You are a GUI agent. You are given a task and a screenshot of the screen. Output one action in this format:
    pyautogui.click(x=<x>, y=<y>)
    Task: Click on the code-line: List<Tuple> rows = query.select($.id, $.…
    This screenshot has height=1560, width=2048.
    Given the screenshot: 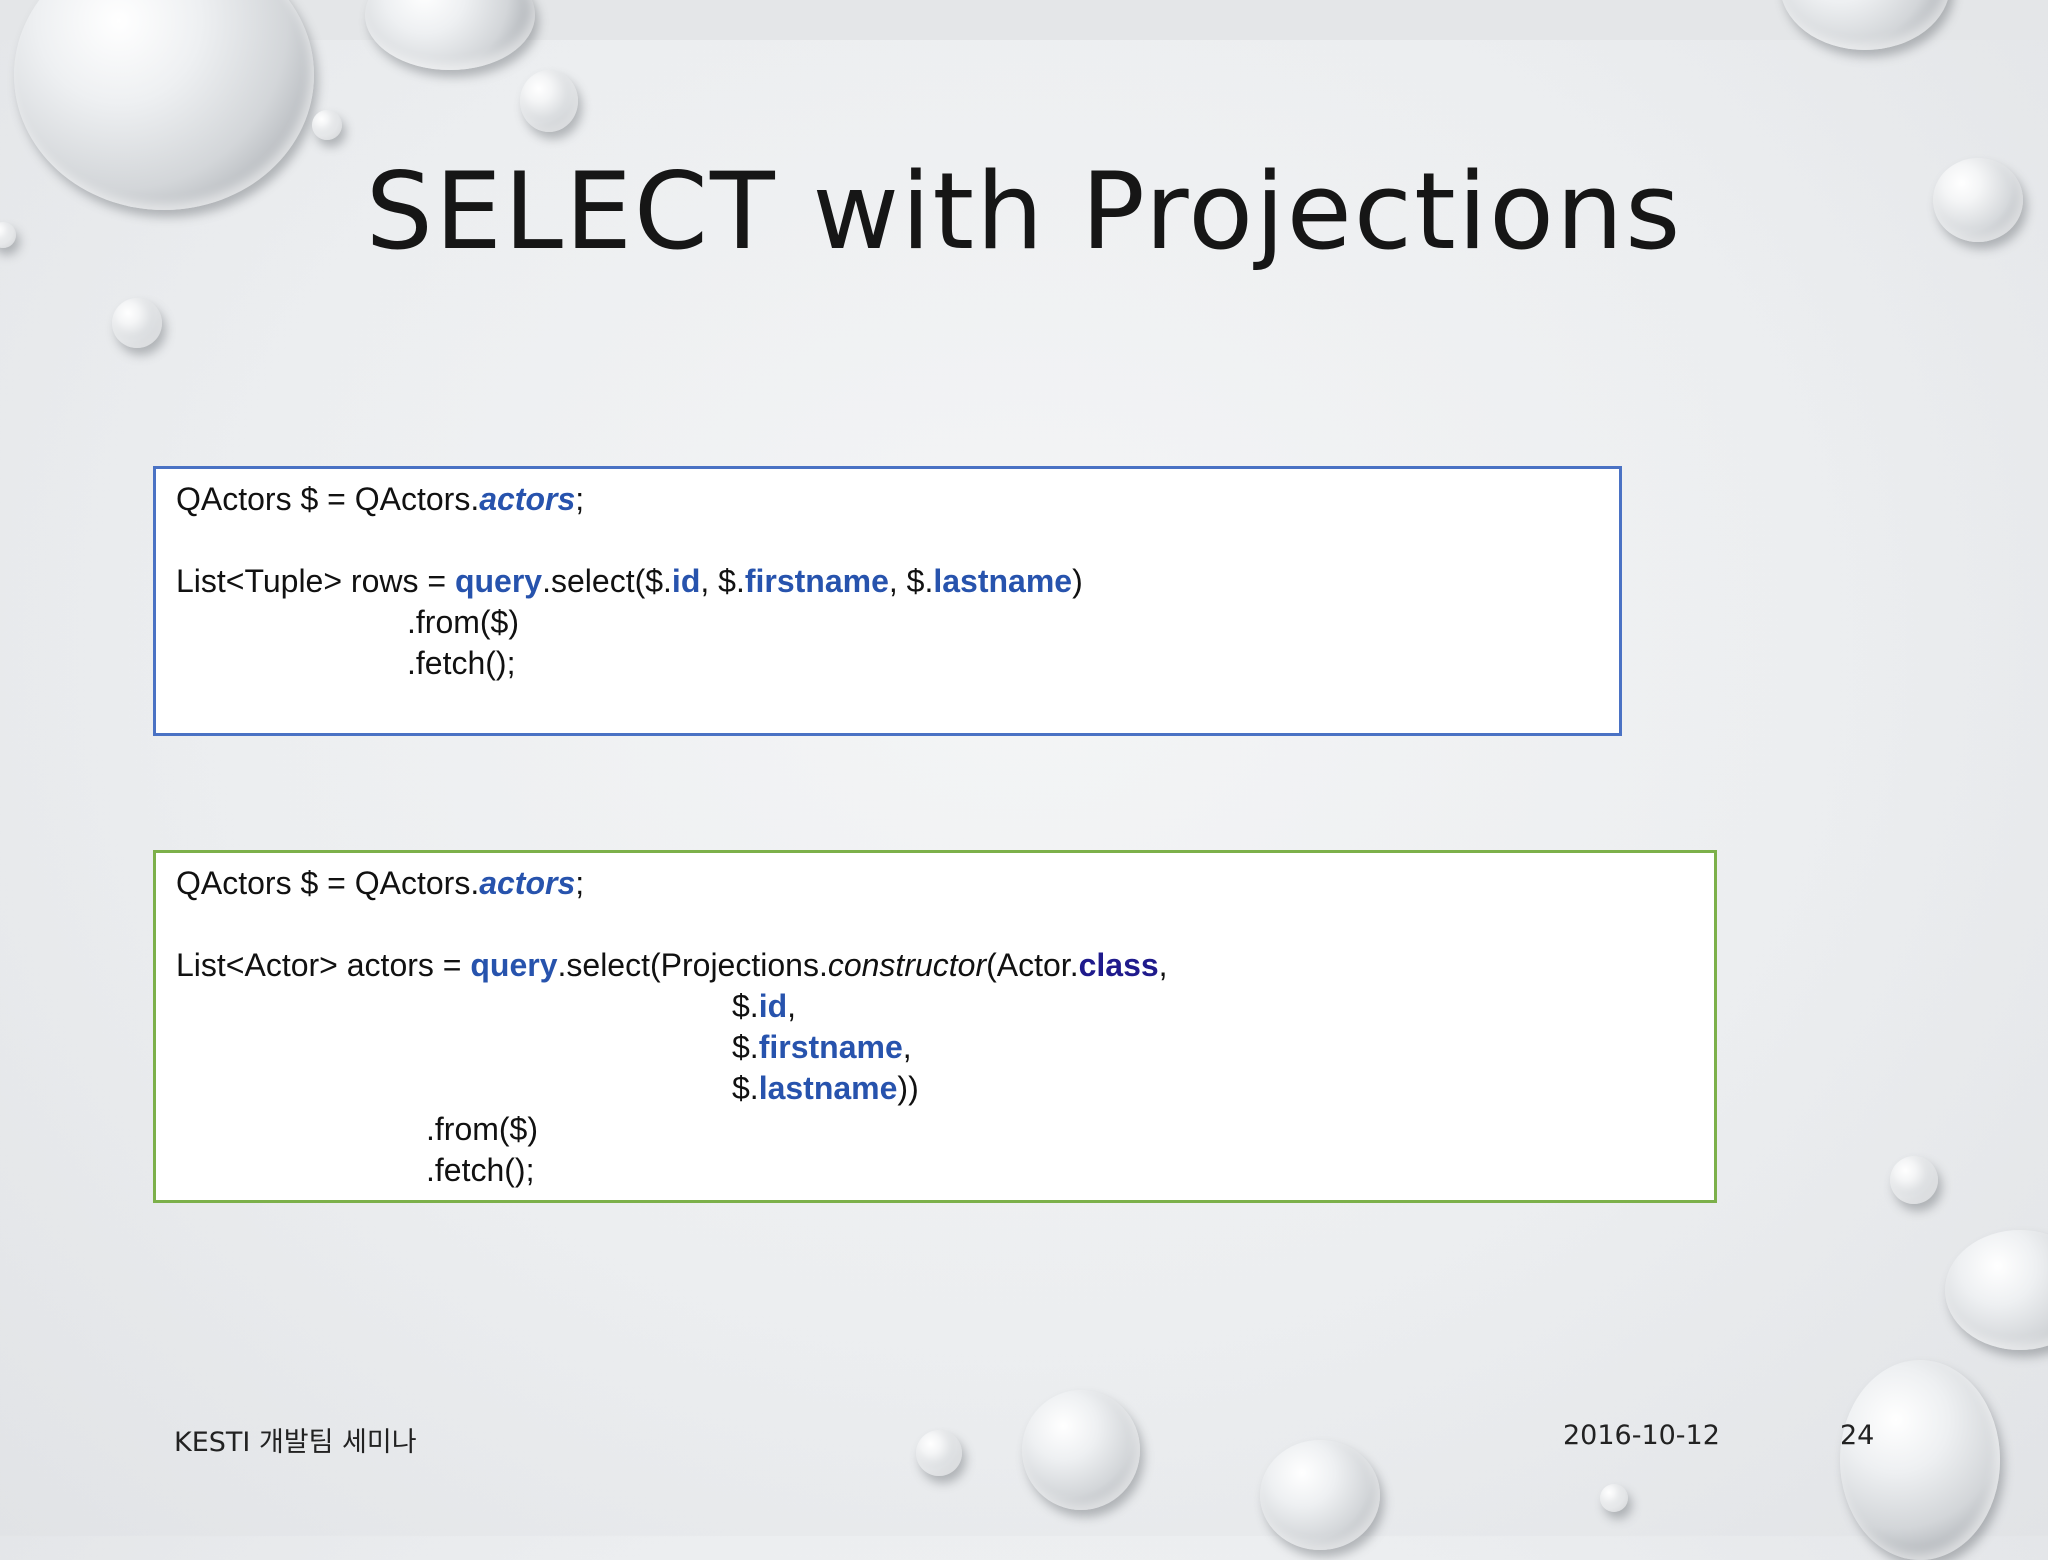 What is the action you would take?
    pyautogui.click(x=887, y=581)
    